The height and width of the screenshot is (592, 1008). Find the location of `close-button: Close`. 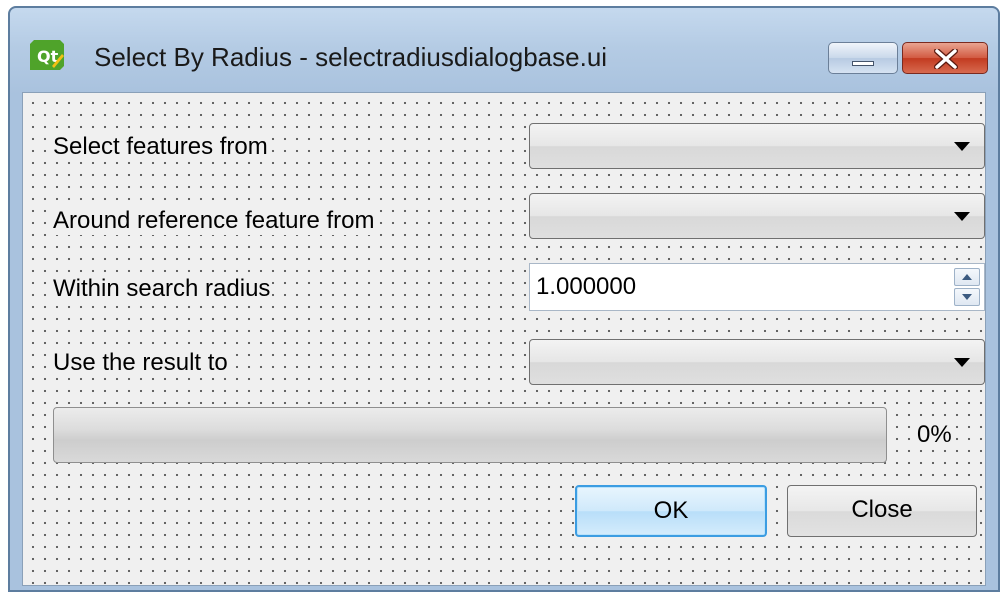

close-button: Close is located at coordinates (882, 511).